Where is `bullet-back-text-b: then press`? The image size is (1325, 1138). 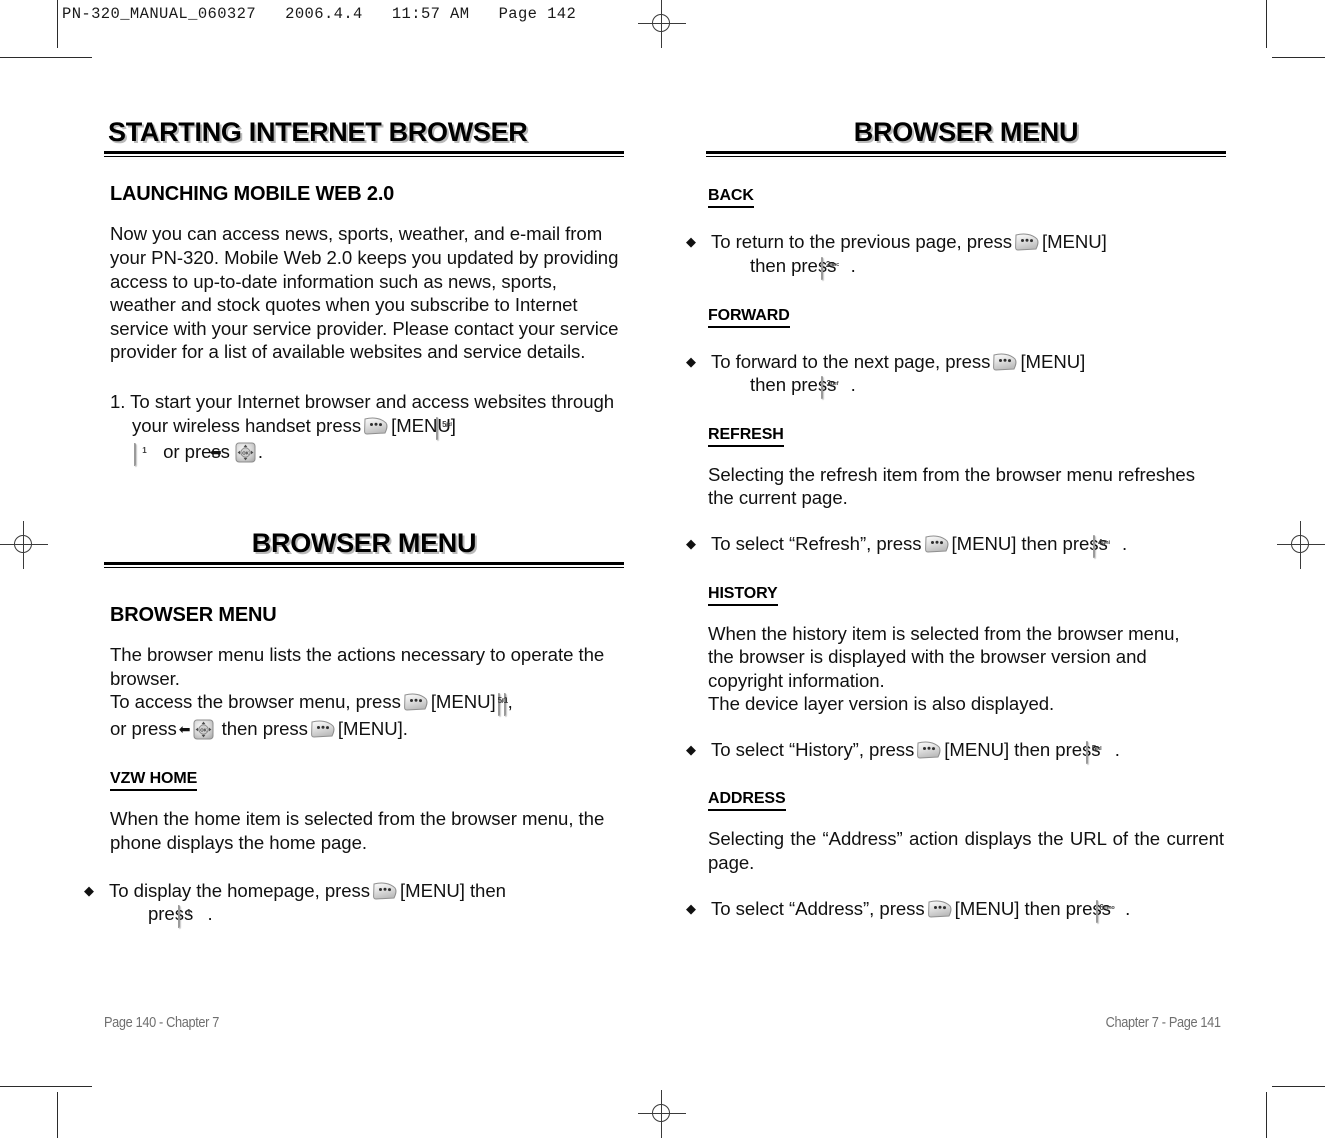 bullet-back-text-b: then press is located at coordinates (793, 265).